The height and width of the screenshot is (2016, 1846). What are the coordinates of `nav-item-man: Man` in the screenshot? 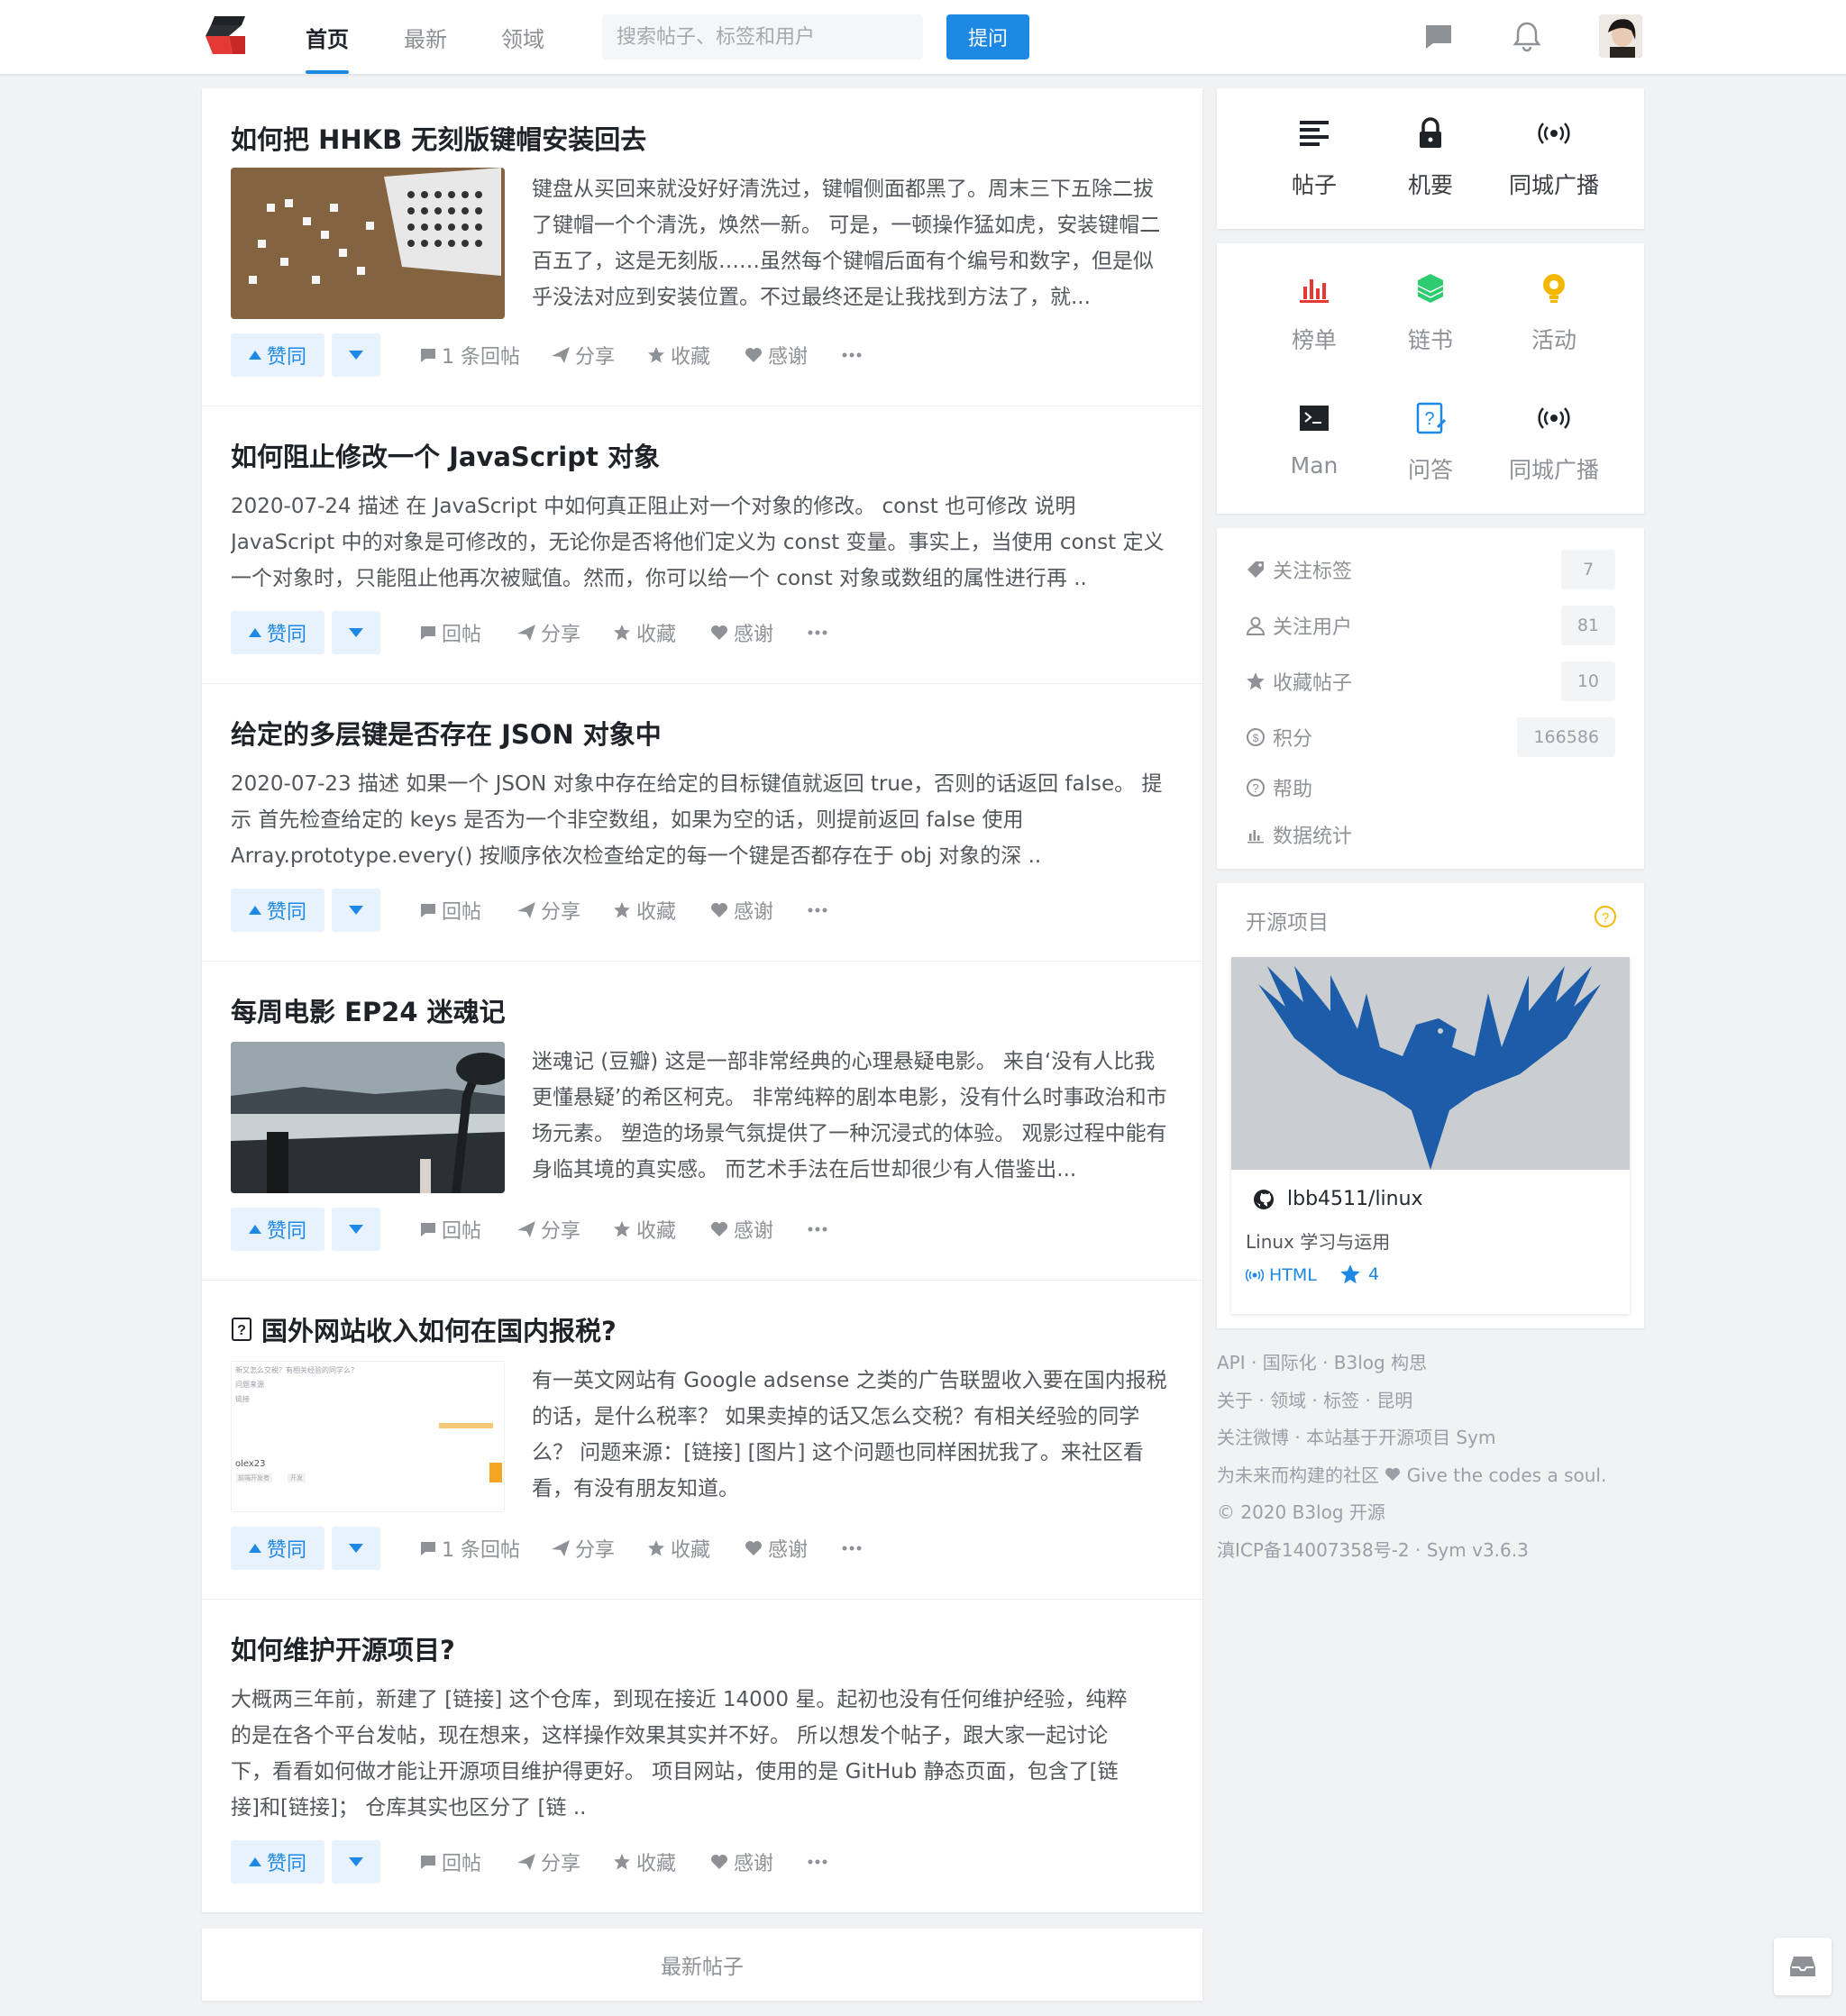 It's located at (1314, 439).